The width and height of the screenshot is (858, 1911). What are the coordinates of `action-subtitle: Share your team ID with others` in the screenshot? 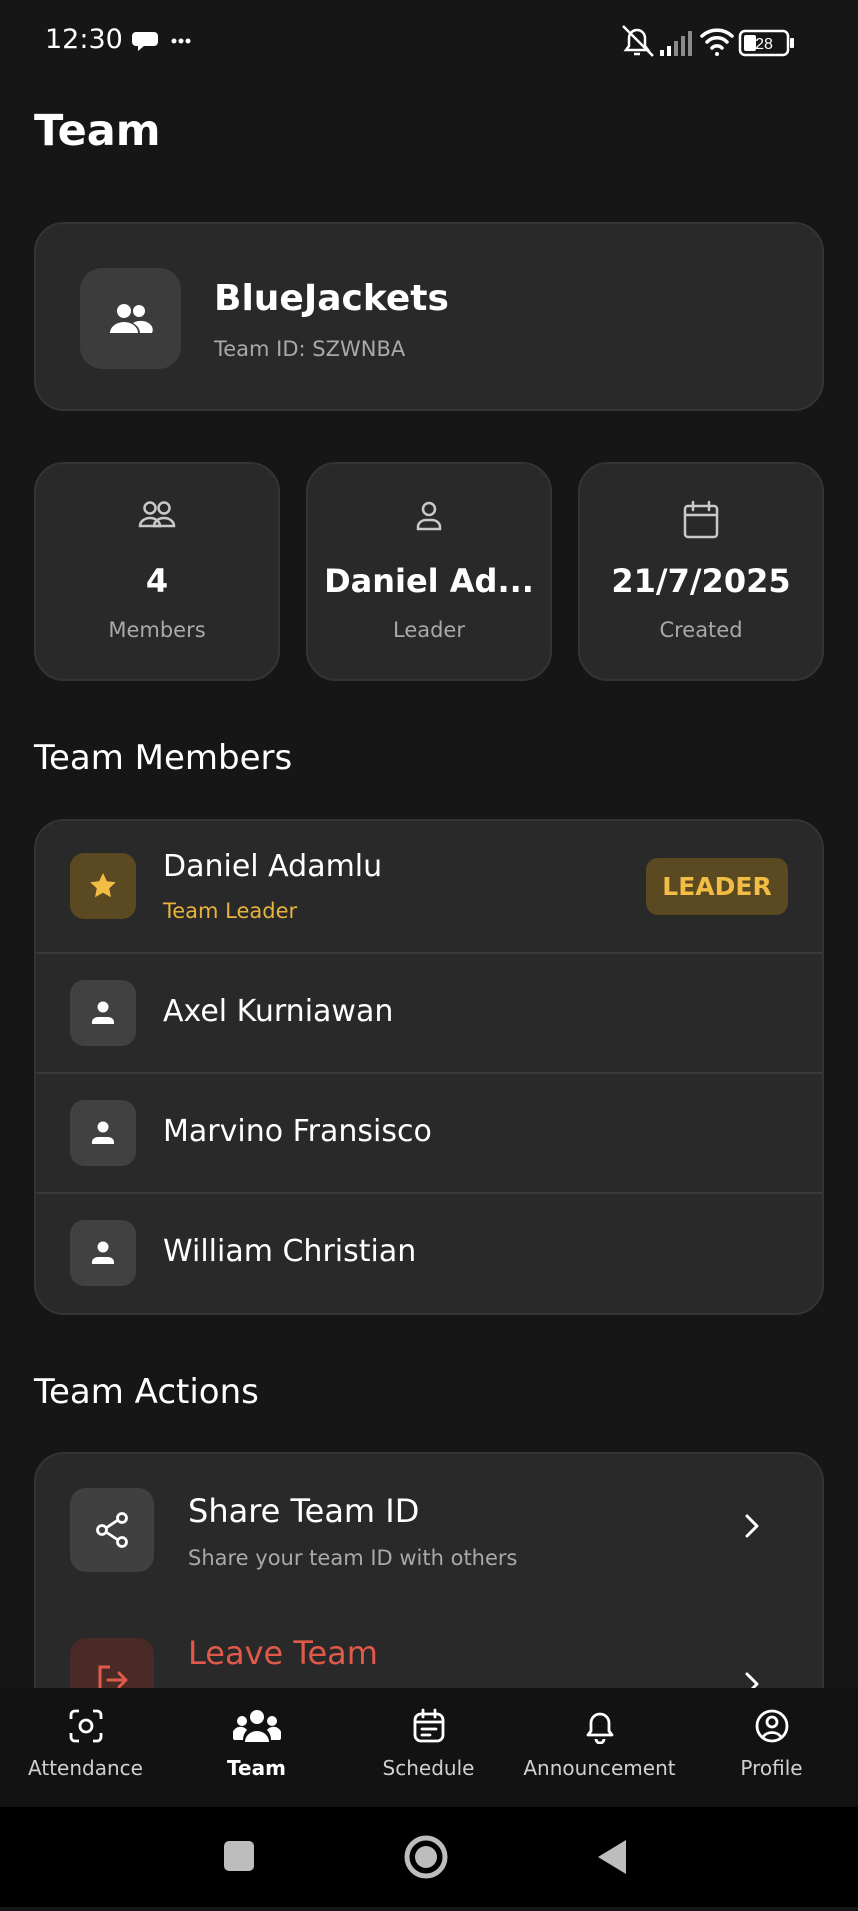 It's located at (353, 1558).